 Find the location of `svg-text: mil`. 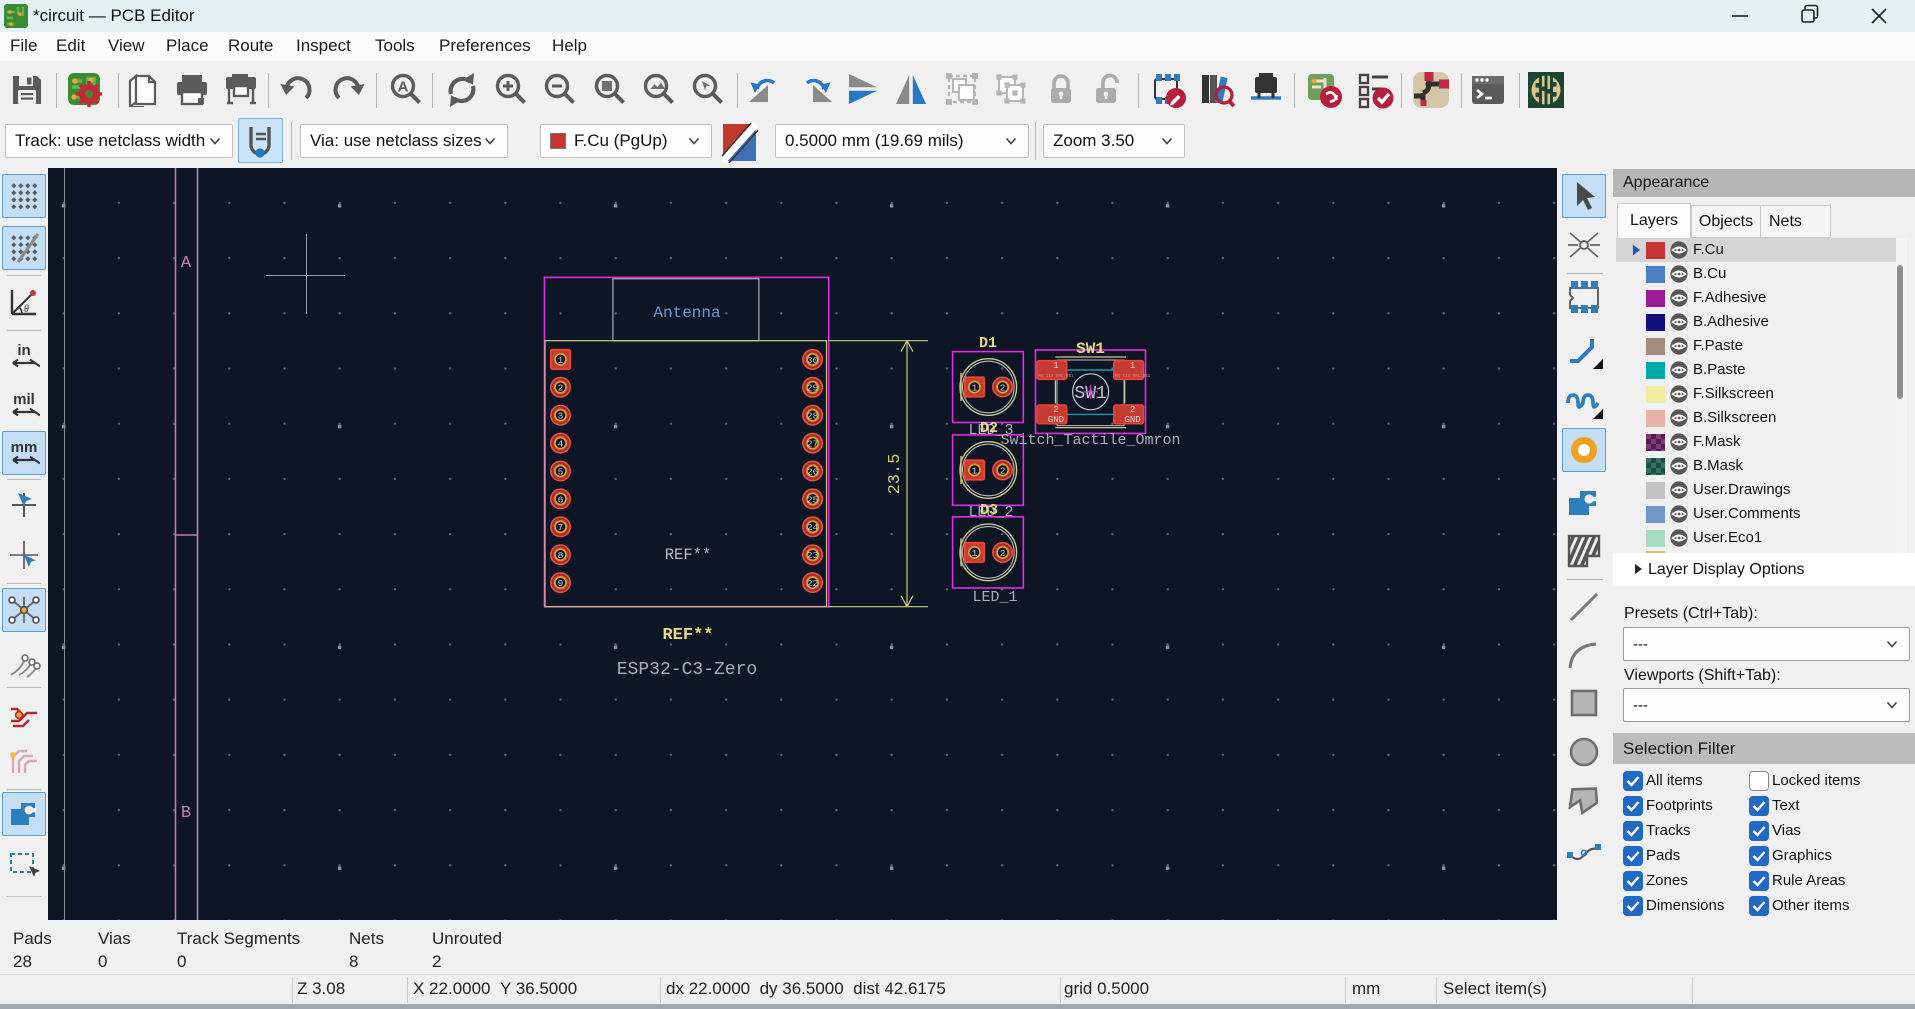

svg-text: mil is located at coordinates (24, 399).